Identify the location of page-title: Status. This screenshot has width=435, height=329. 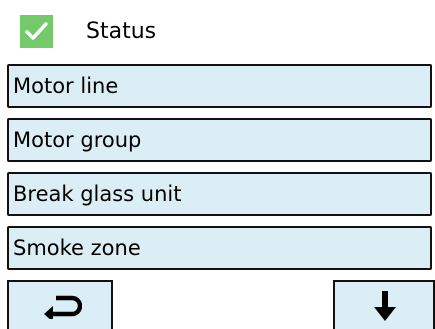
(121, 31).